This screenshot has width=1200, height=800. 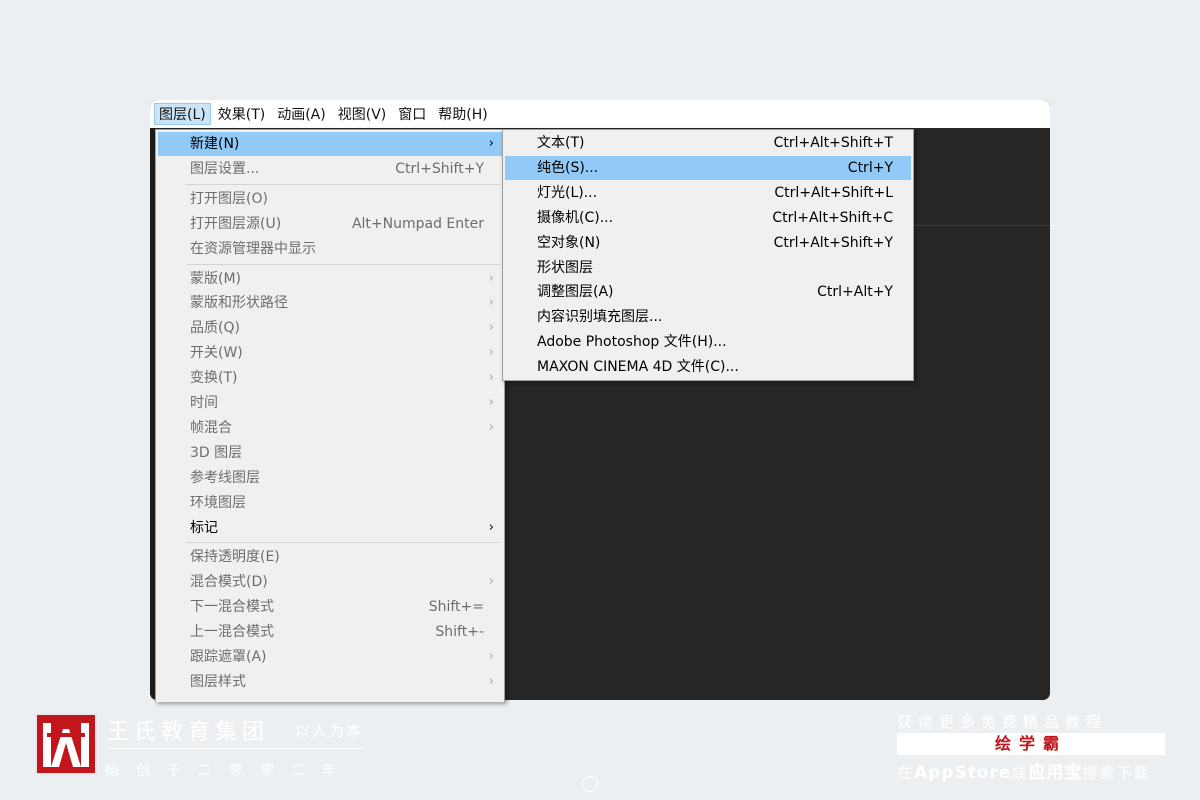 What do you see at coordinates (561, 143) in the screenshot?
I see `menu-item-label: 文本(T)` at bounding box center [561, 143].